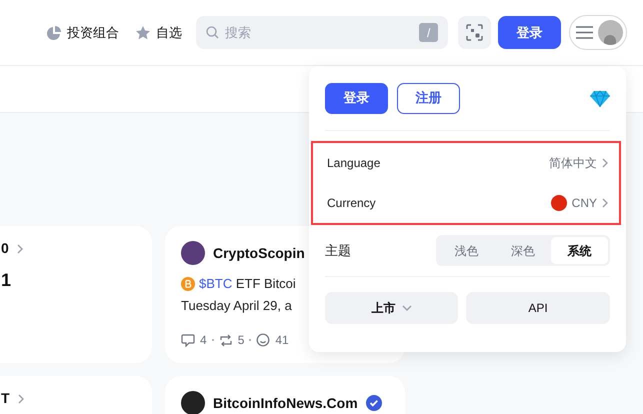  I want to click on settings-value: 简体中文, so click(573, 163).